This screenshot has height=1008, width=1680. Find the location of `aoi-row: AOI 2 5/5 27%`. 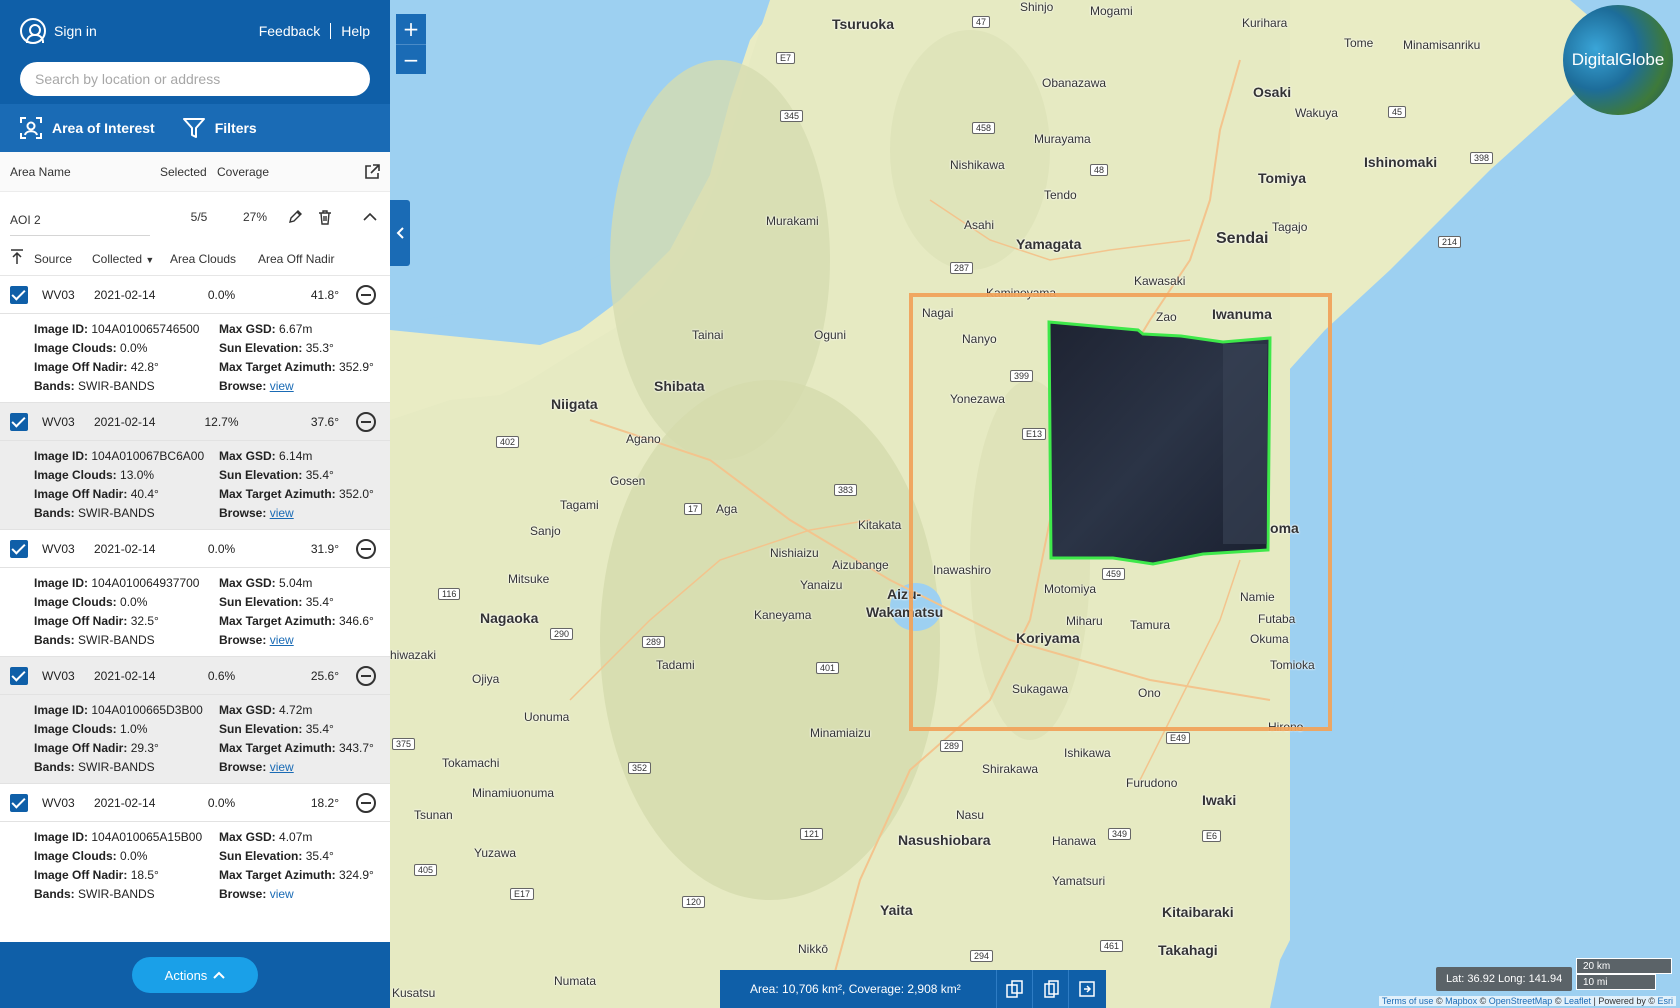

aoi-row: AOI 2 5/5 27% is located at coordinates (195, 217).